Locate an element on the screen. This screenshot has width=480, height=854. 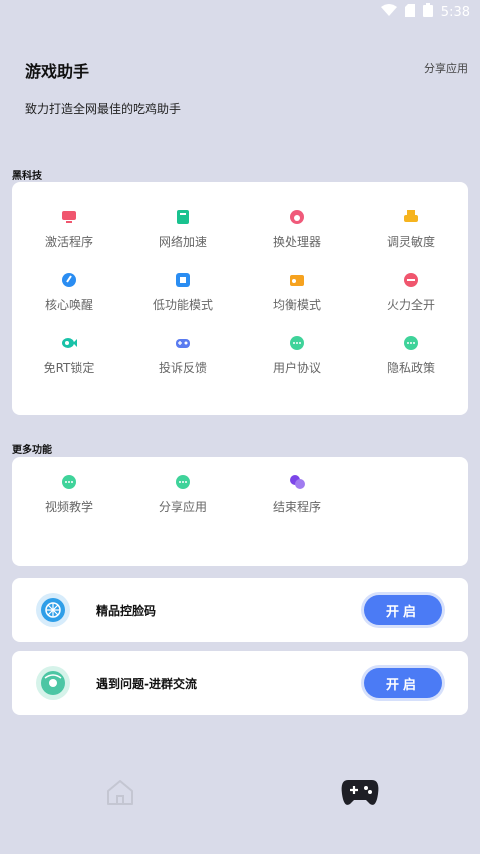
feature-item: 均衡模式 is located at coordinates (297, 292).